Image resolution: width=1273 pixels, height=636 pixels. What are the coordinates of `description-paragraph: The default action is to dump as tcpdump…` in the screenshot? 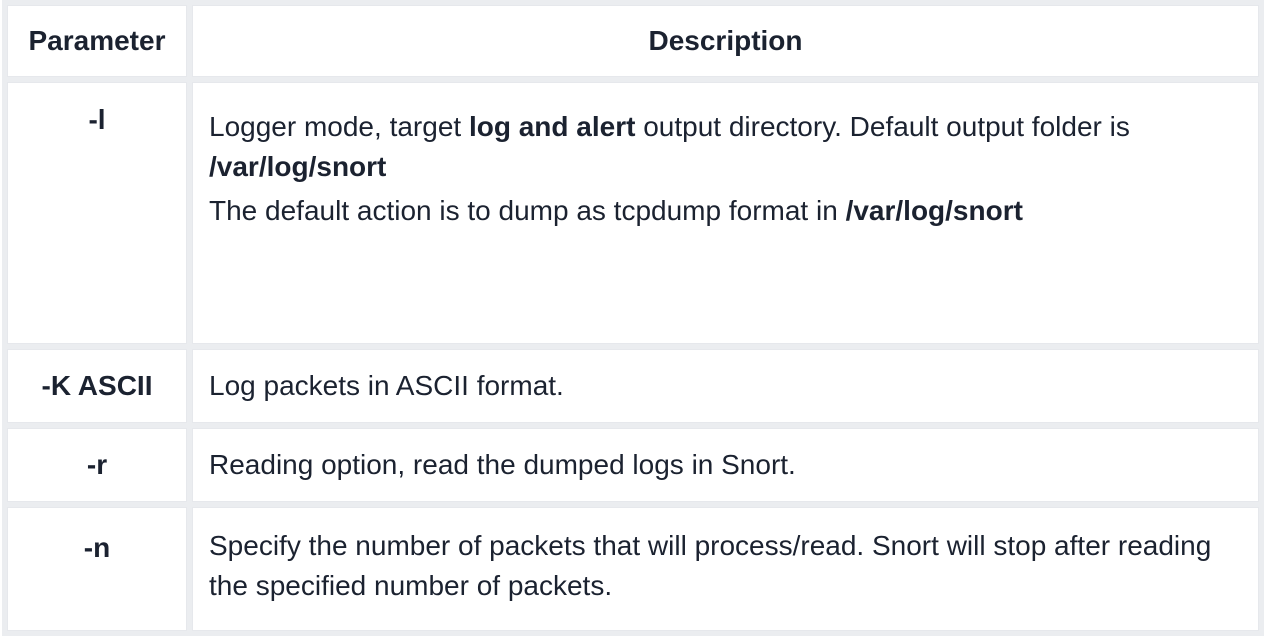 It's located at (725, 211).